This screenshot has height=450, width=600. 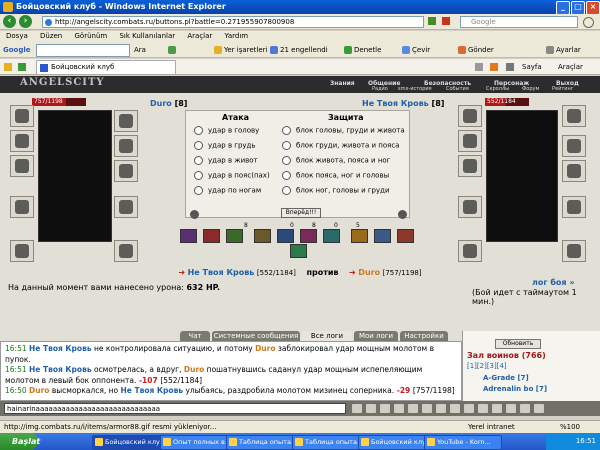 I want to click on defense-option-3: блок живота, пояса и ног, so click(x=336, y=160).